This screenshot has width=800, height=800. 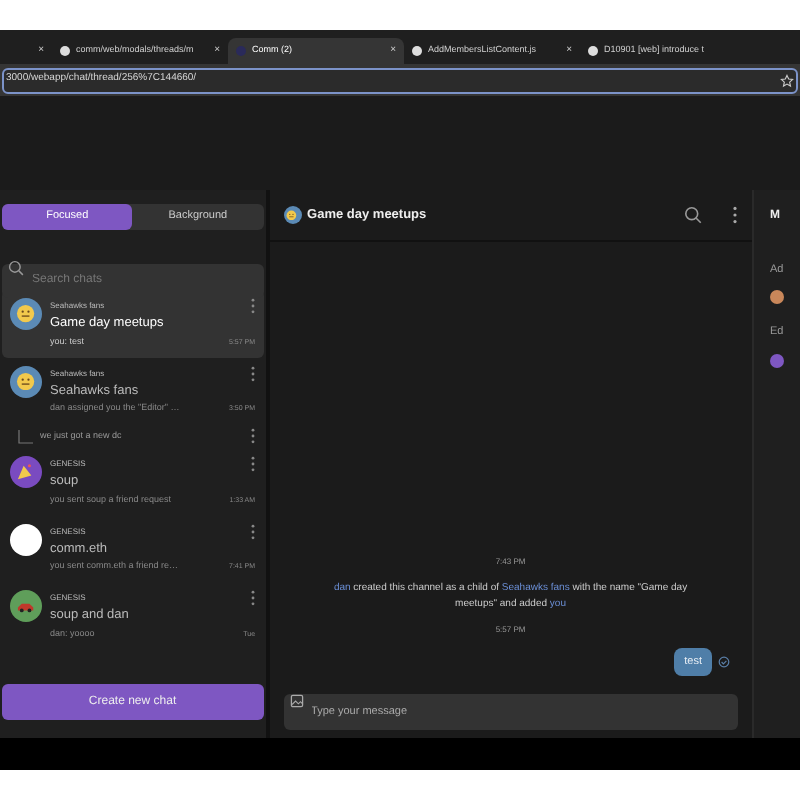 What do you see at coordinates (26, 436) in the screenshot?
I see `thread-branch-icon` at bounding box center [26, 436].